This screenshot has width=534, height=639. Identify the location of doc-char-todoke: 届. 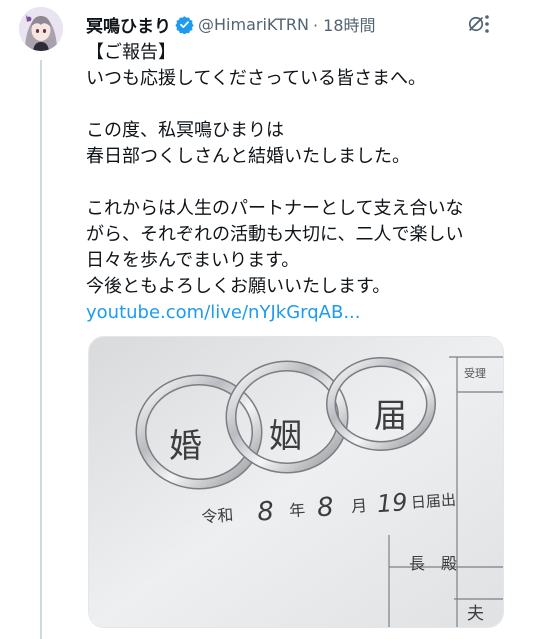
(390, 415).